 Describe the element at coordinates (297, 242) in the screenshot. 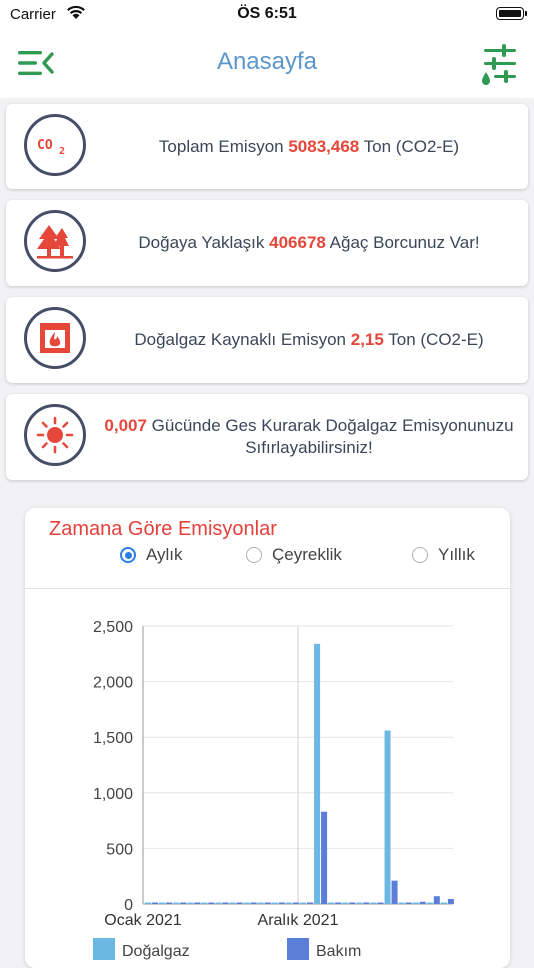

I see `tree-debt-value: 406678` at that location.